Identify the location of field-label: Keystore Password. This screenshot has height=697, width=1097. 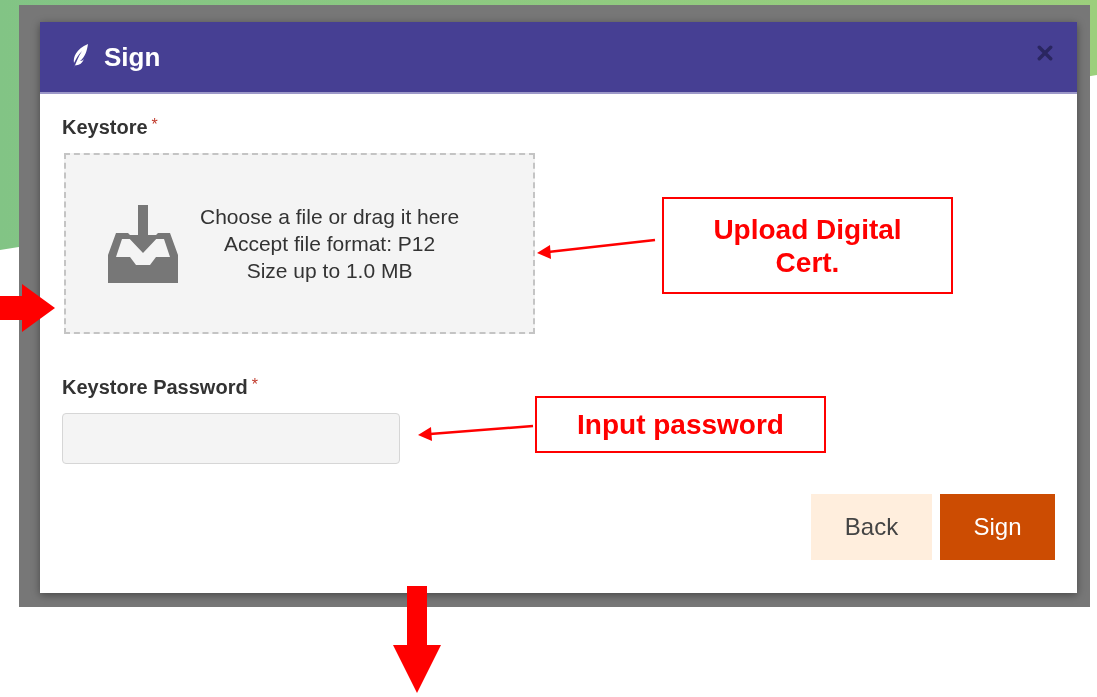
(155, 387).